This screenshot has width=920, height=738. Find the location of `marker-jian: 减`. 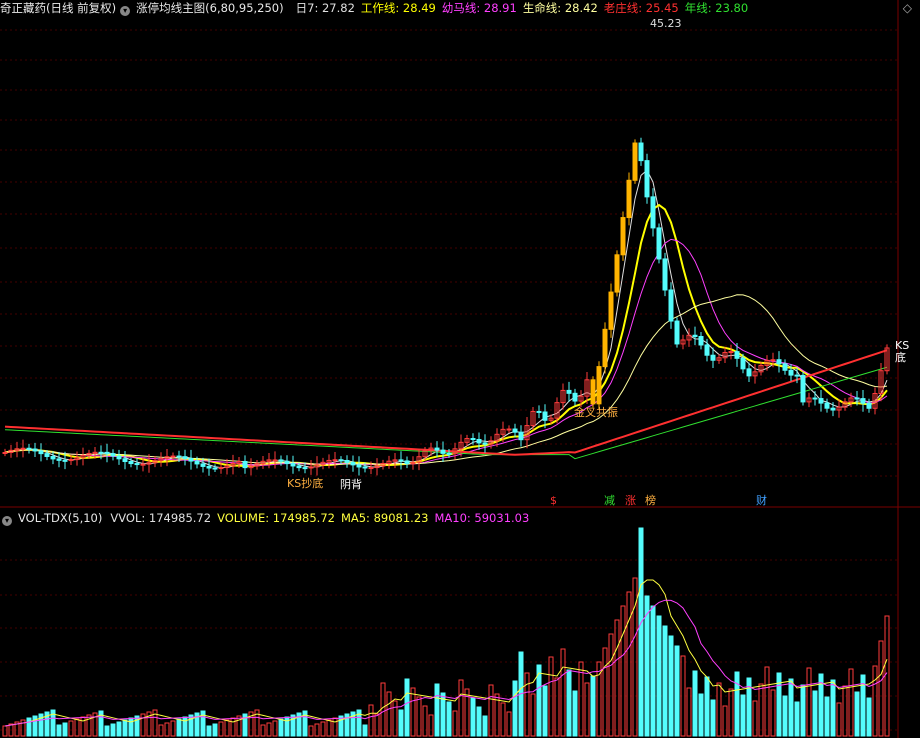

marker-jian: 减 is located at coordinates (609, 501).